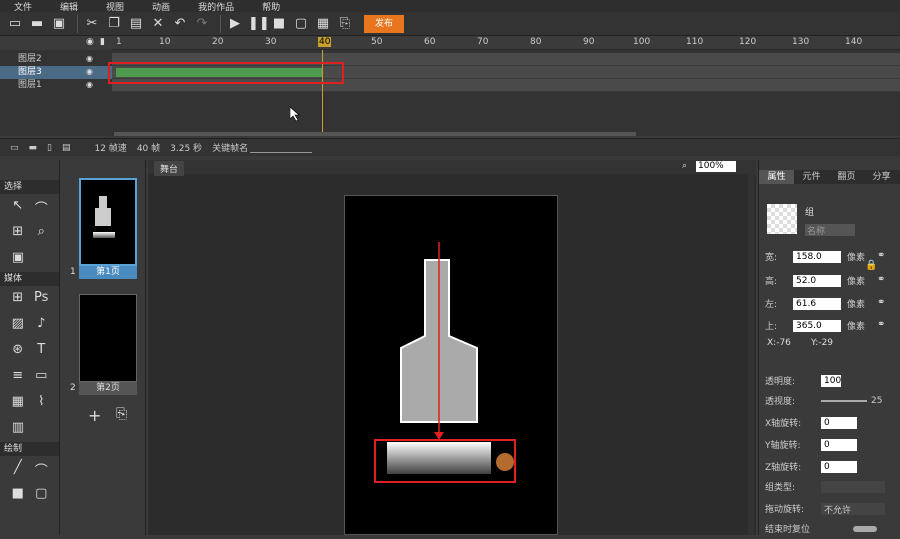 This screenshot has height=539, width=900. I want to click on rectangle-icon: ■, so click(18, 495).